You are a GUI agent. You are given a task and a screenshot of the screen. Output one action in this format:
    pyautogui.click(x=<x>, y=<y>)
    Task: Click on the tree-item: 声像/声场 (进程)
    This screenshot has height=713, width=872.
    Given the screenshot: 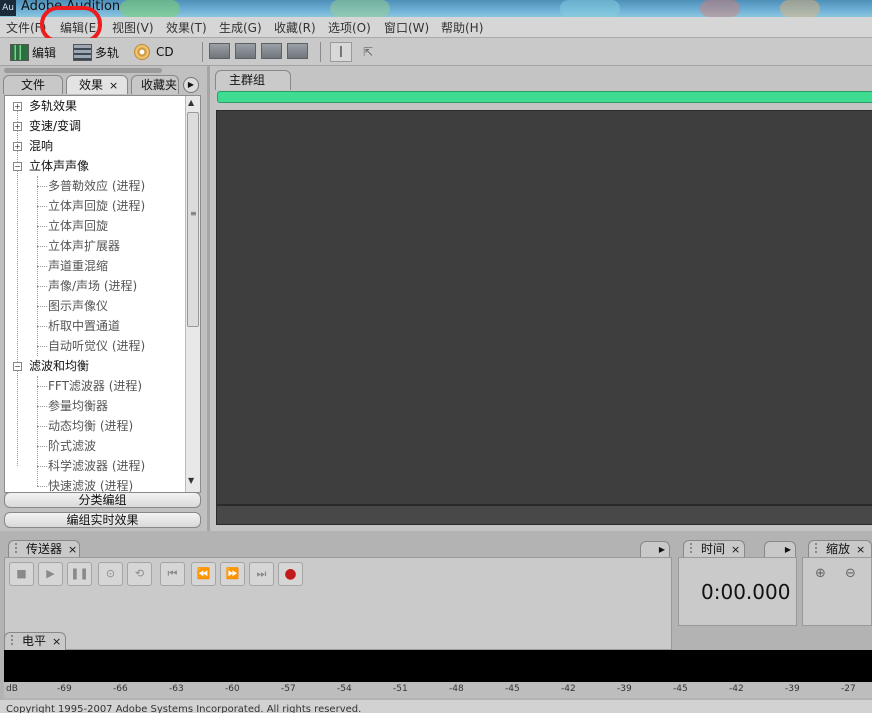 What is the action you would take?
    pyautogui.click(x=87, y=286)
    